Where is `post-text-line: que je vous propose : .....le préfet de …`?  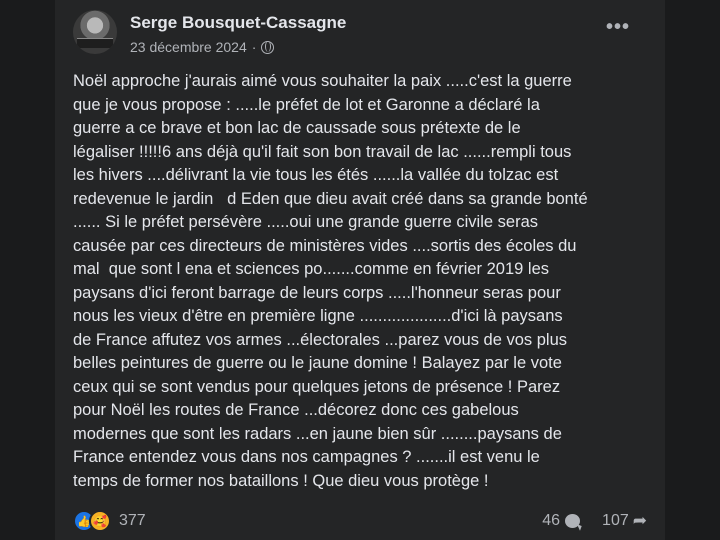 post-text-line: que je vous propose : .....le préfet de … is located at coordinates (306, 104).